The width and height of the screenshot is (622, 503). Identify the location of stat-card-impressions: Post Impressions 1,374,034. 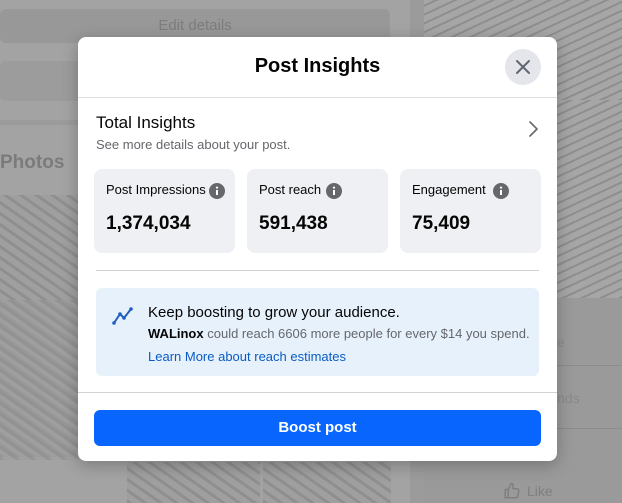
(164, 211).